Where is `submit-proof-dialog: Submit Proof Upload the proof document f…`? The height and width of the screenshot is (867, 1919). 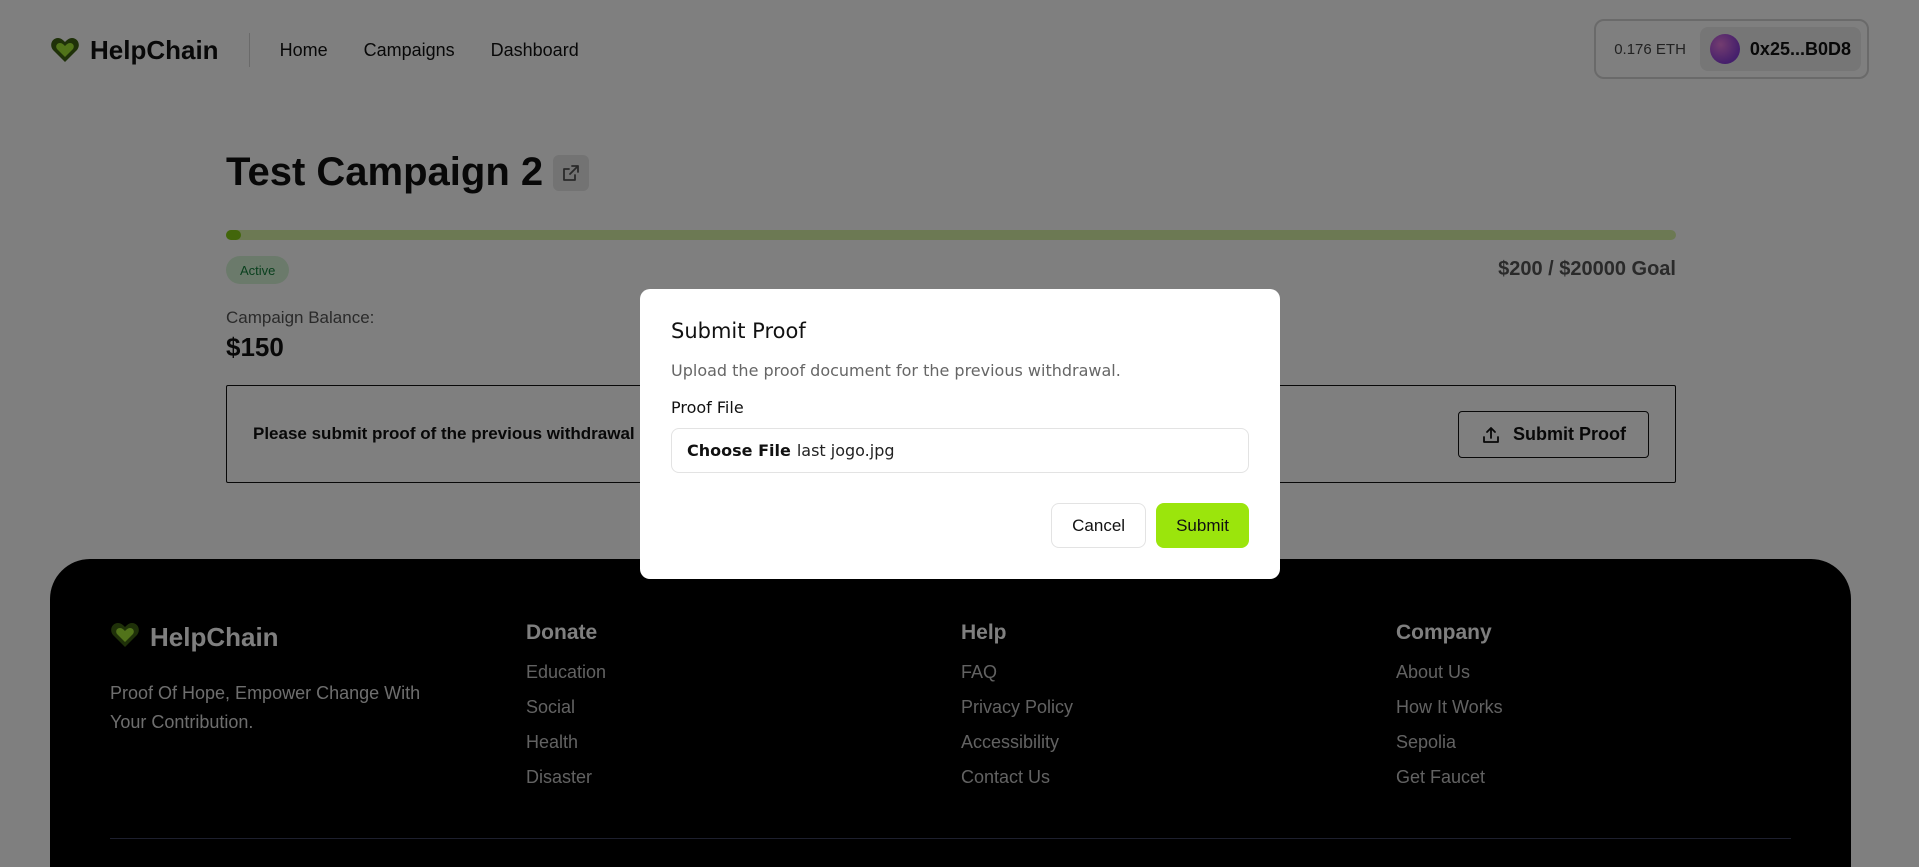
submit-proof-dialog: Submit Proof Upload the proof document f… is located at coordinates (960, 434).